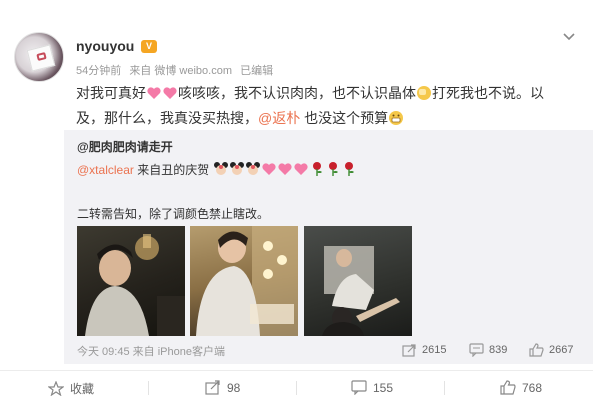 The image size is (593, 403). What do you see at coordinates (171, 170) in the screenshot?
I see `repost-text-segment: 来自丑的庆贺` at bounding box center [171, 170].